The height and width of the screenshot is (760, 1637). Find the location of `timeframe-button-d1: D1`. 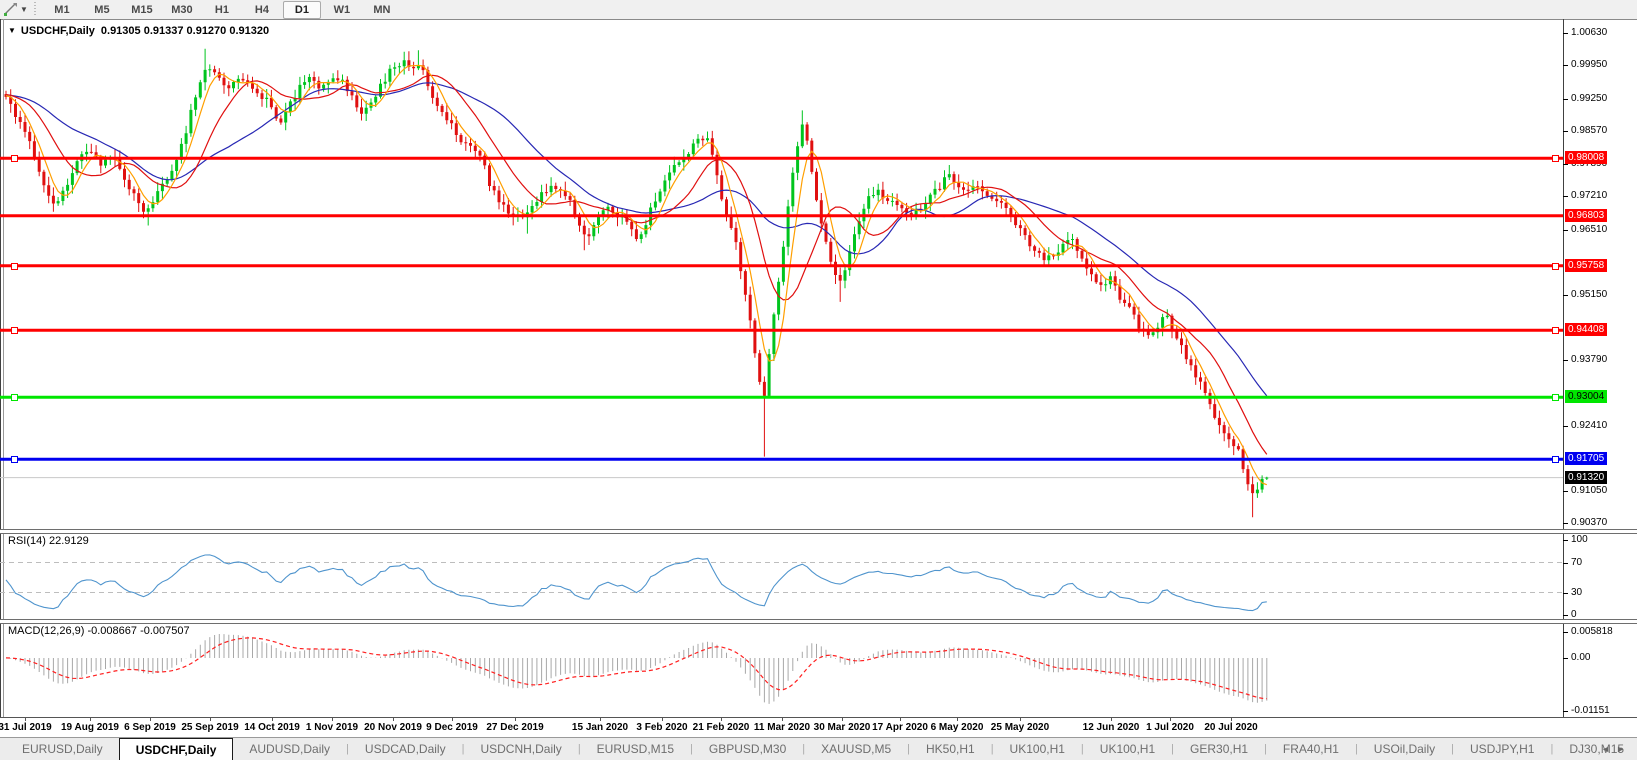

timeframe-button-d1: D1 is located at coordinates (301, 9).